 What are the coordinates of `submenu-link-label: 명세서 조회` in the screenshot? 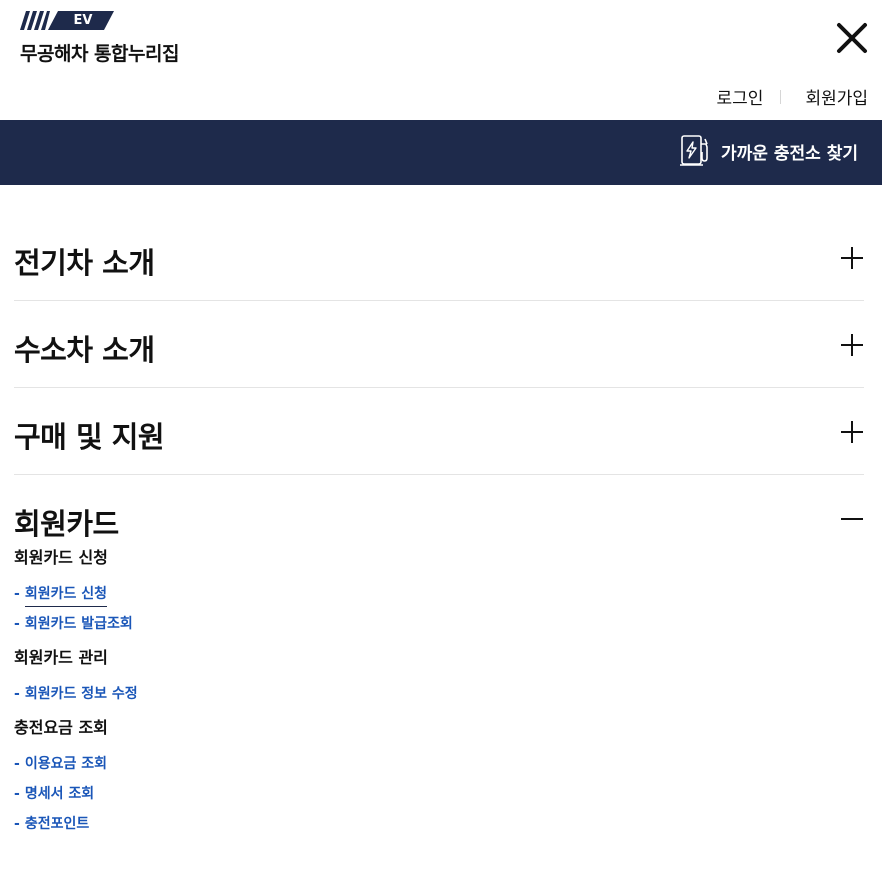 It's located at (59, 794).